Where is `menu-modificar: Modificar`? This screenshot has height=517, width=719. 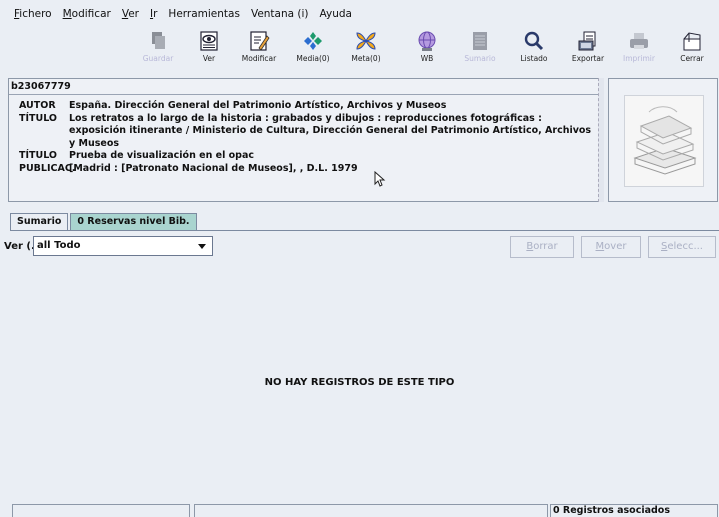 menu-modificar: Modificar is located at coordinates (87, 14).